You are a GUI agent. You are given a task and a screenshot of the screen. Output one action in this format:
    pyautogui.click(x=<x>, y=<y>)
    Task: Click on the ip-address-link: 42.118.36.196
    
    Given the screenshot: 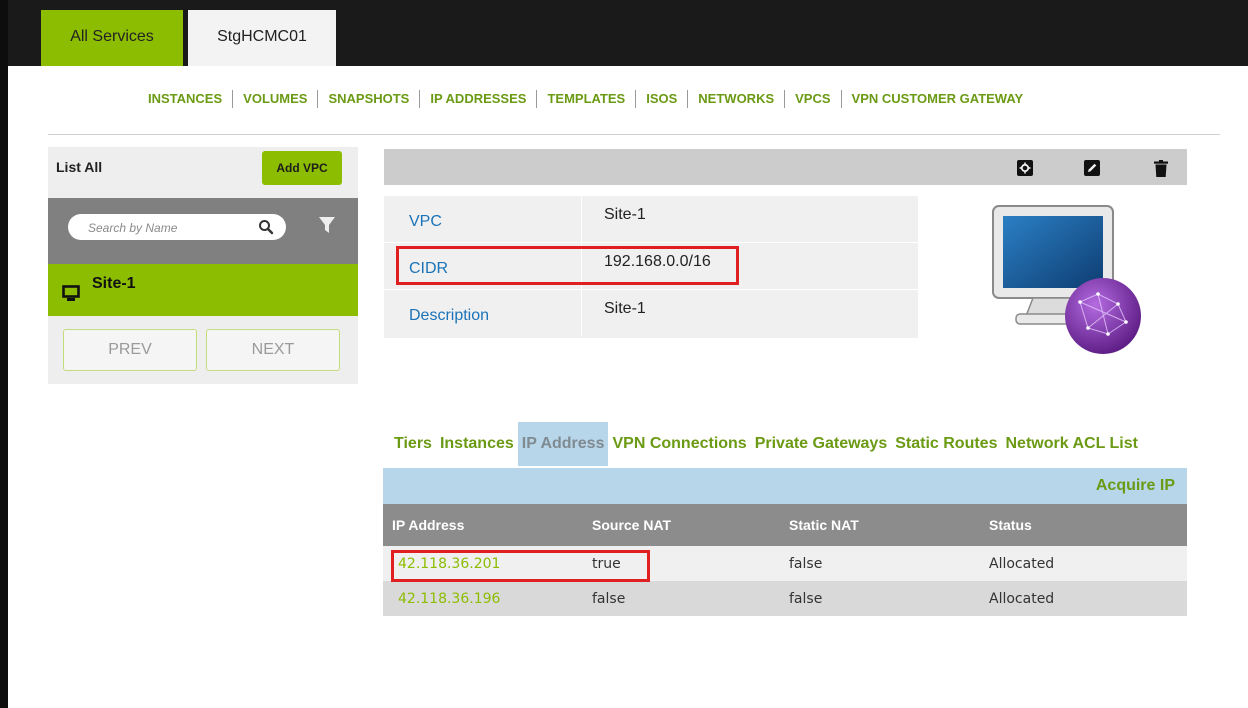 What is the action you would take?
    pyautogui.click(x=449, y=599)
    